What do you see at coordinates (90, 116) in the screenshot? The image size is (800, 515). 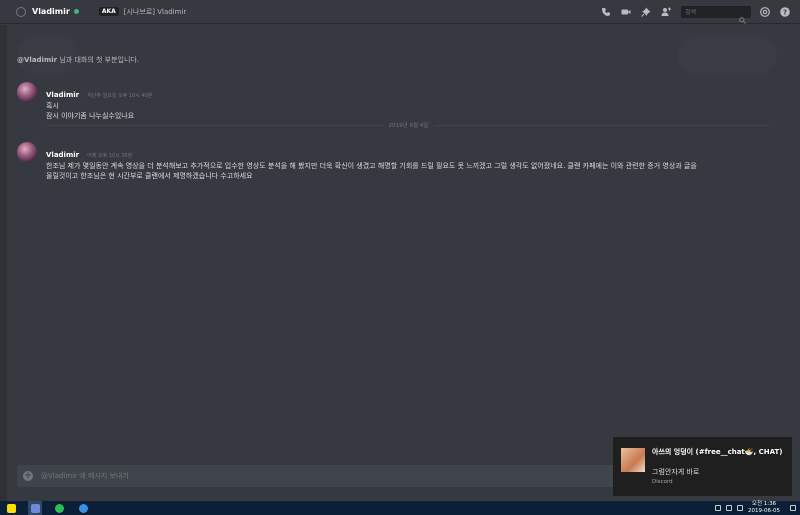 I see `message-line: 잠시 이야기좀 나누실수있나요` at bounding box center [90, 116].